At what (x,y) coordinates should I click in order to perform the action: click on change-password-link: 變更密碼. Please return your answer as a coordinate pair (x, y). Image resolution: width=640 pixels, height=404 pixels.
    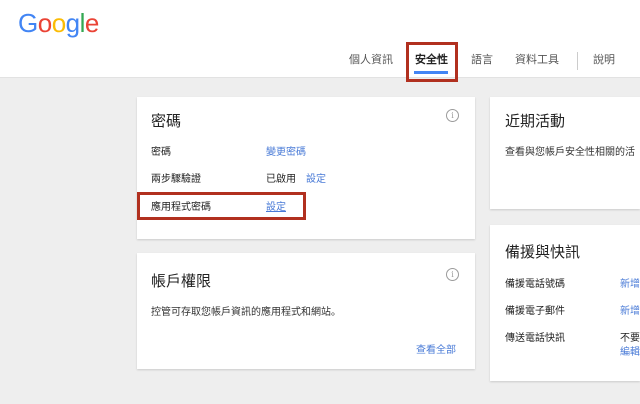
    Looking at the image, I should click on (286, 150).